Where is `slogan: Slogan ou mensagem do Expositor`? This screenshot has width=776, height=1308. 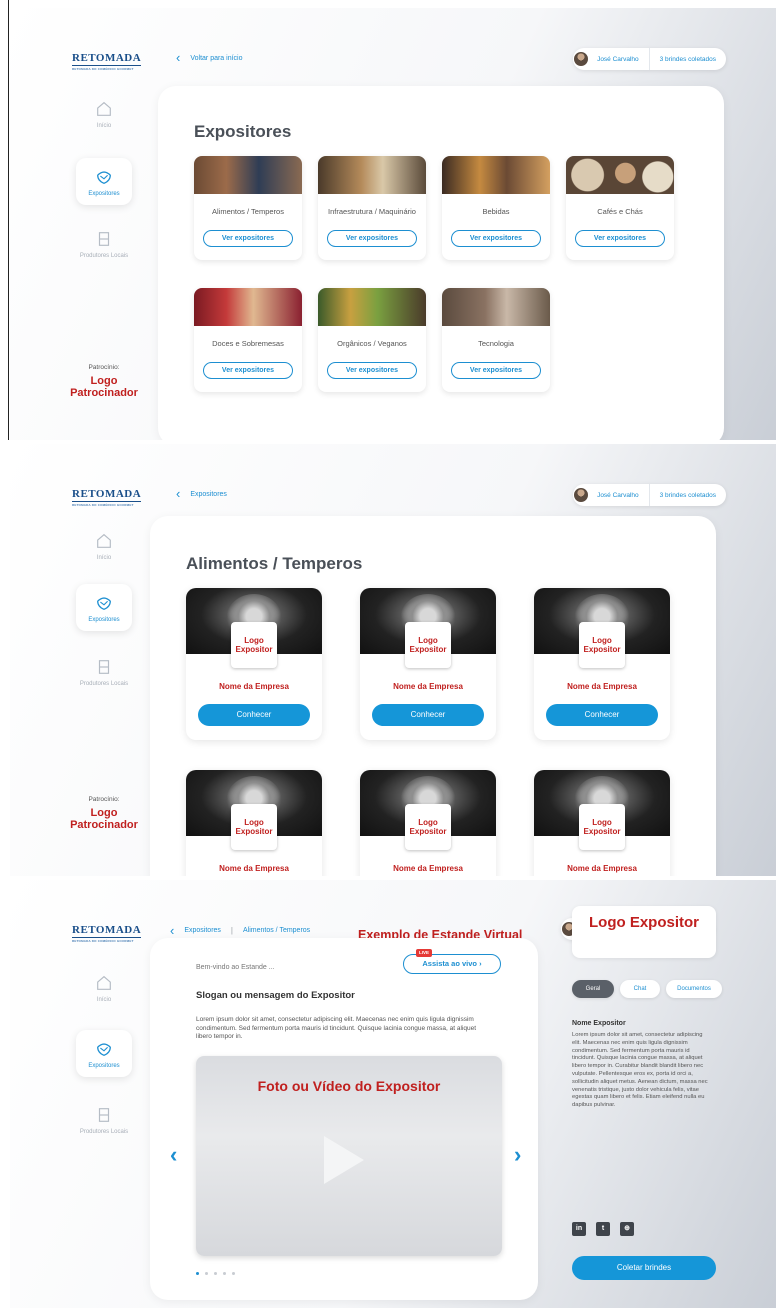
slogan: Slogan ou mensagem do Expositor is located at coordinates (275, 995).